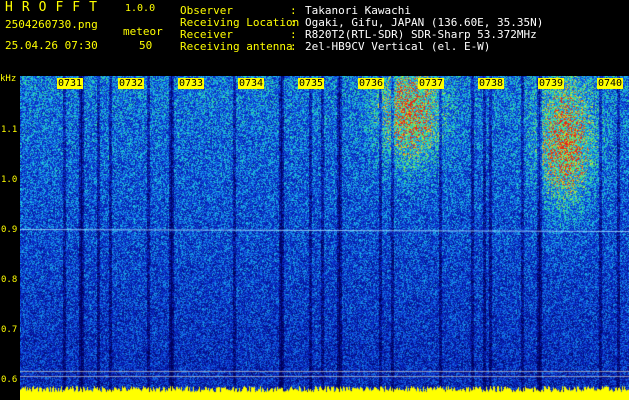 The height and width of the screenshot is (400, 629). Describe the element at coordinates (9, 230) in the screenshot. I see `y-tick-label: 0.9` at that location.